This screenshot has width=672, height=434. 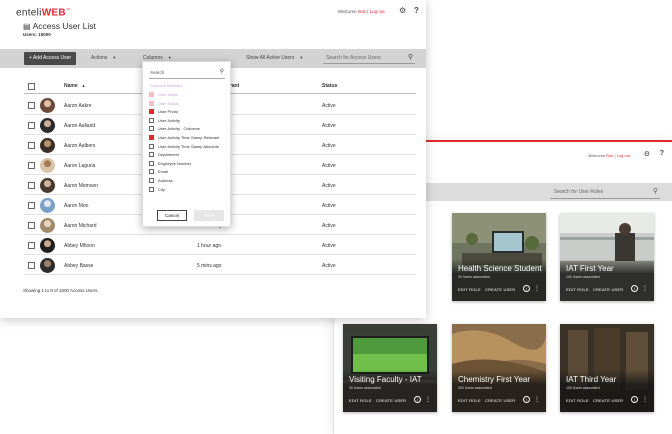 I want to click on cancel-button: Cancel, so click(x=172, y=215).